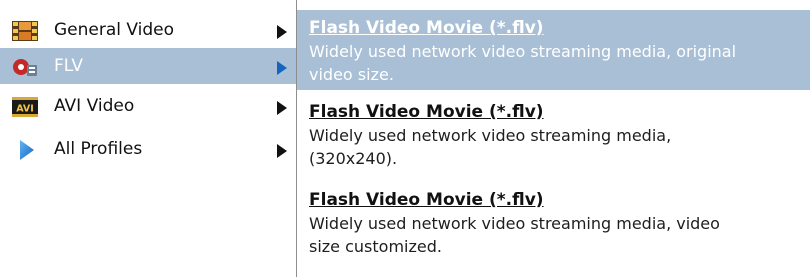  Describe the element at coordinates (114, 30) in the screenshot. I see `menu-item-label: General Video` at that location.